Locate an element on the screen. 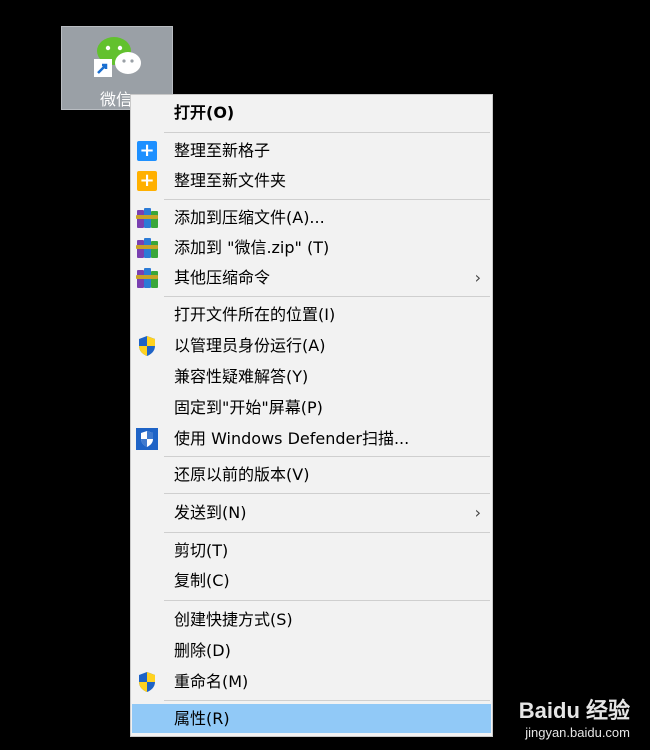 The height and width of the screenshot is (750, 650). watermark-url: jingyan.baidu.com is located at coordinates (577, 732).